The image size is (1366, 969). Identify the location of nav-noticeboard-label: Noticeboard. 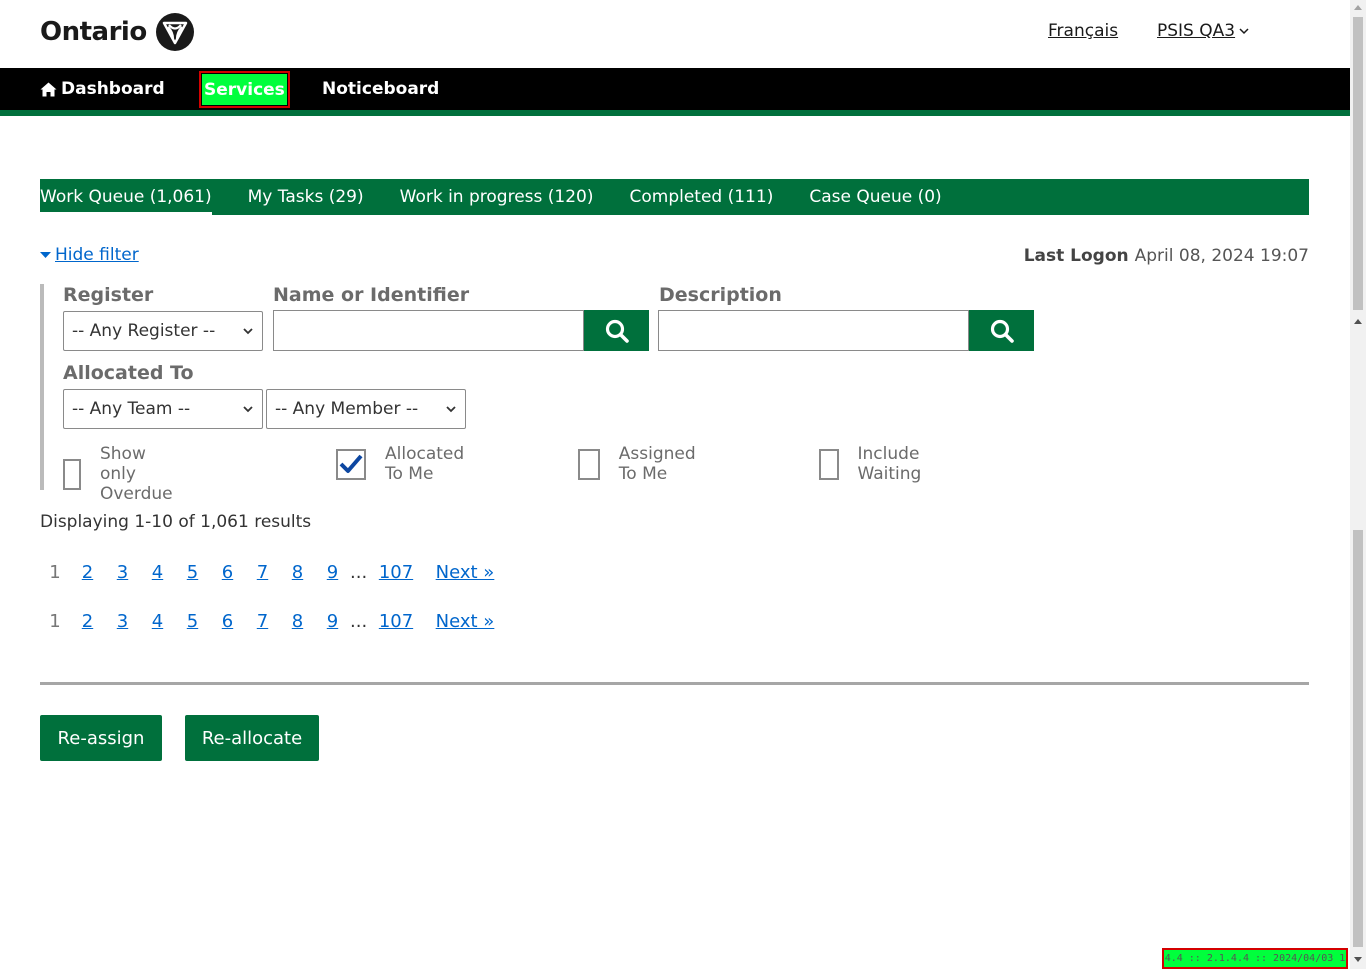
(381, 89).